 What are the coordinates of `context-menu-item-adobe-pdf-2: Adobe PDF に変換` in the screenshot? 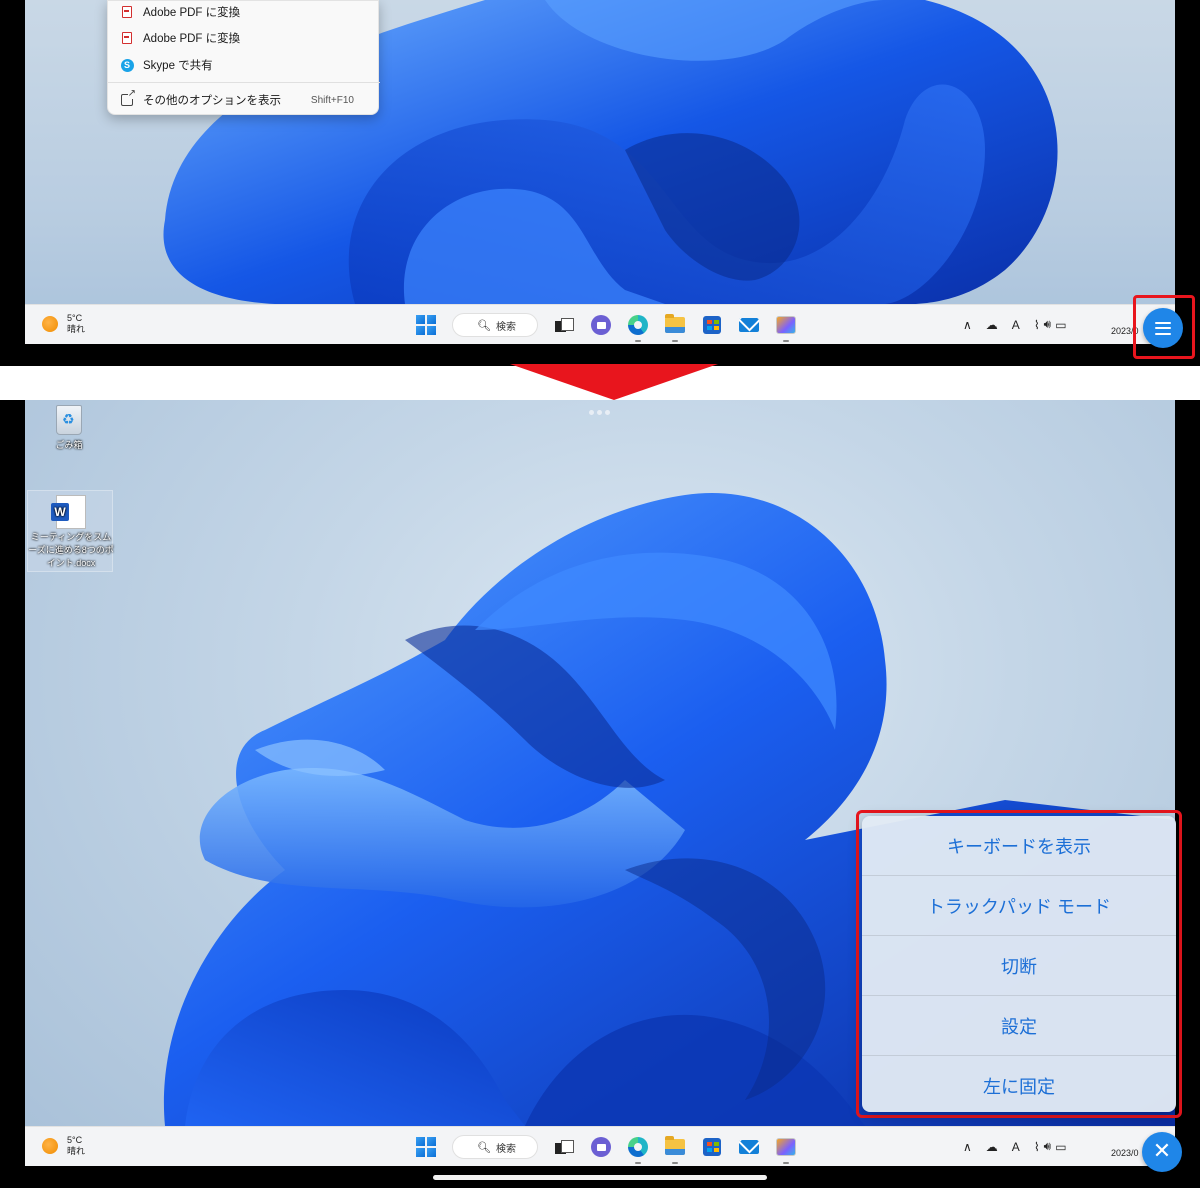 It's located at (244, 38).